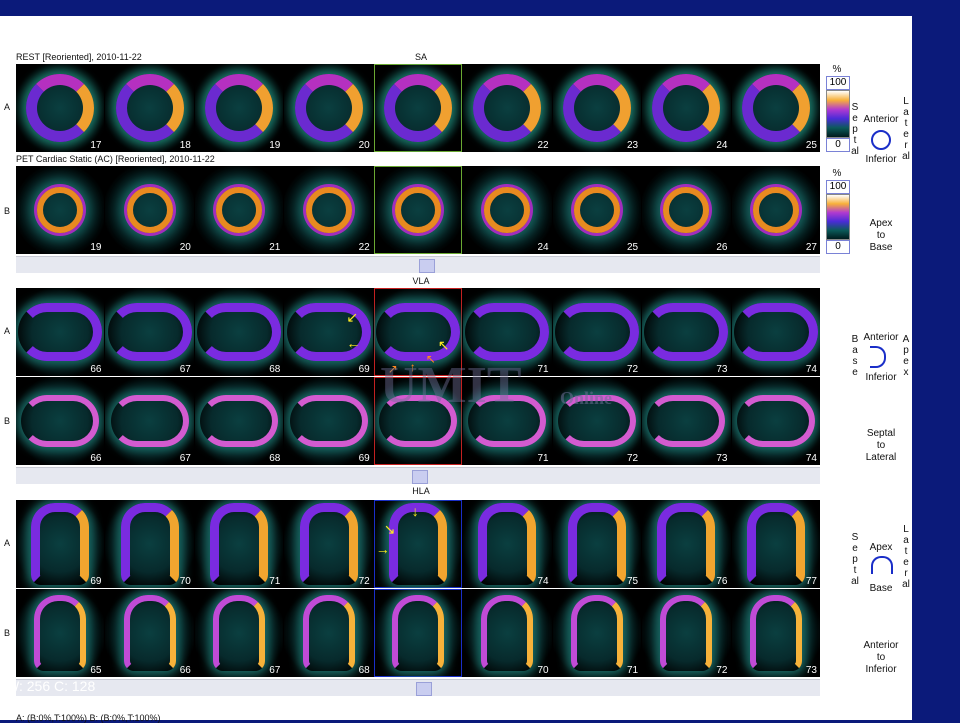 The width and height of the screenshot is (960, 723). Describe the element at coordinates (60, 633) in the screenshot. I see `slice-cell: 65` at that location.